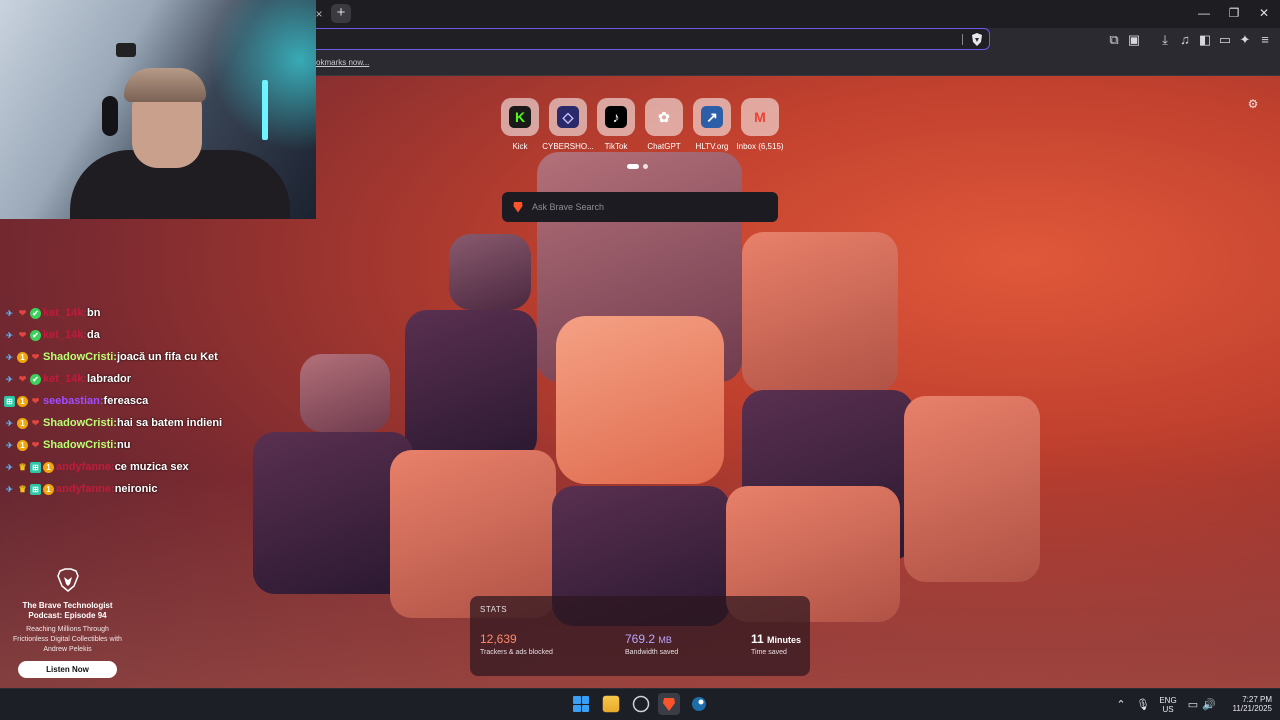  Describe the element at coordinates (760, 117) in the screenshot. I see `gmail-icon: M` at that location.